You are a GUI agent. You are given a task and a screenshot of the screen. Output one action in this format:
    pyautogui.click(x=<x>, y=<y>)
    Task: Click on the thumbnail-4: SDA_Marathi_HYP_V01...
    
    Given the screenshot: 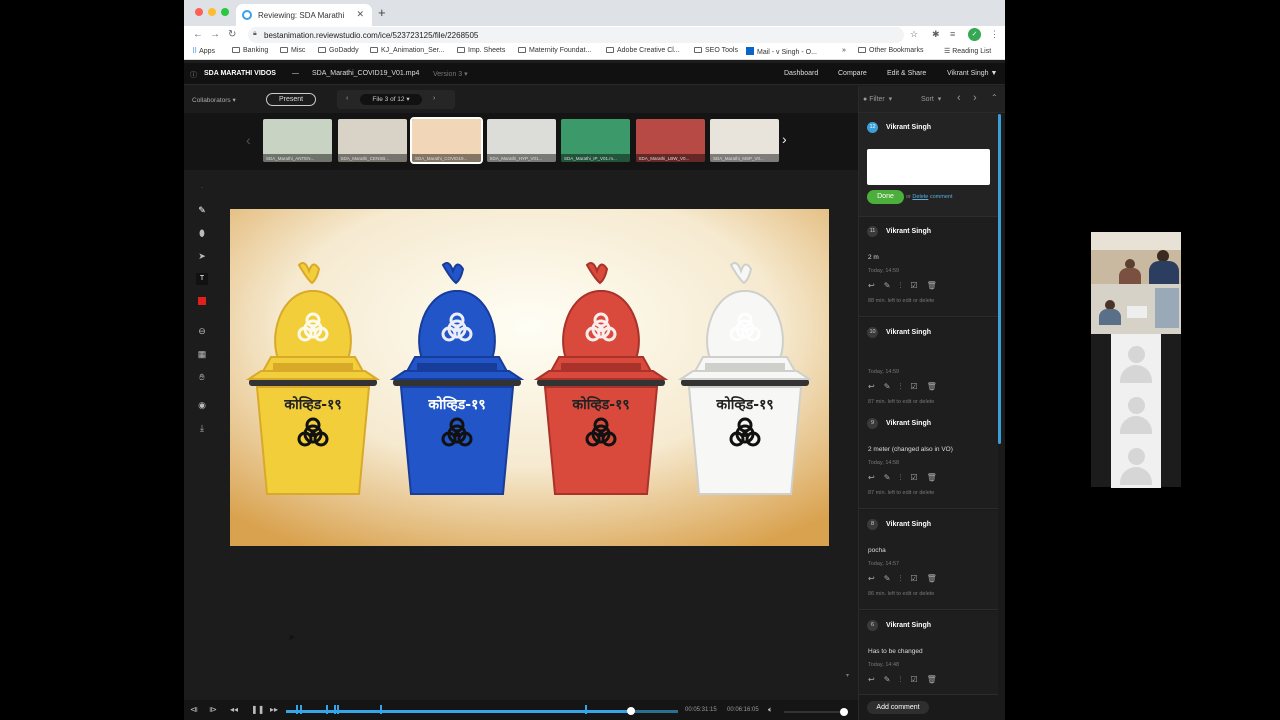 What is the action you would take?
    pyautogui.click(x=521, y=140)
    